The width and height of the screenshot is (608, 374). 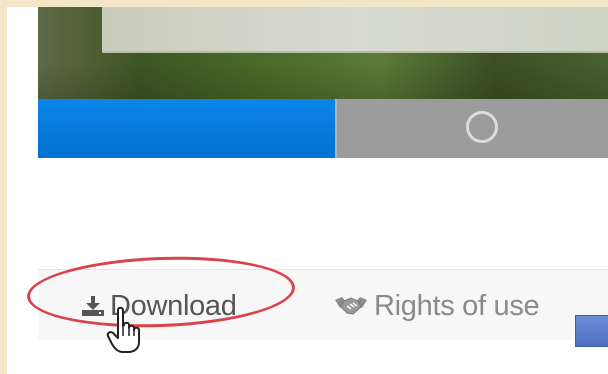 What do you see at coordinates (591, 331) in the screenshot?
I see `corner-button` at bounding box center [591, 331].